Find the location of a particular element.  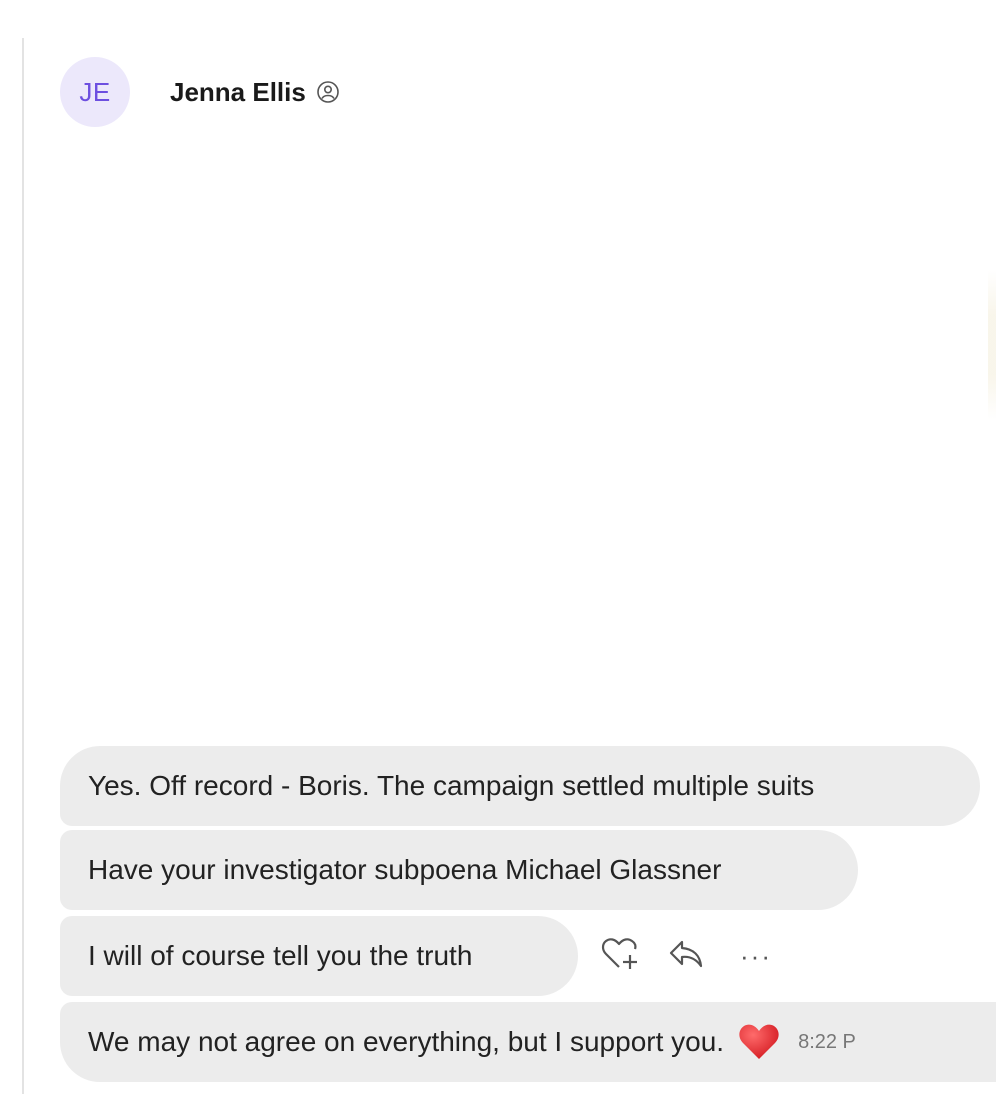

adjacent-panel-edge is located at coordinates (992, 345).